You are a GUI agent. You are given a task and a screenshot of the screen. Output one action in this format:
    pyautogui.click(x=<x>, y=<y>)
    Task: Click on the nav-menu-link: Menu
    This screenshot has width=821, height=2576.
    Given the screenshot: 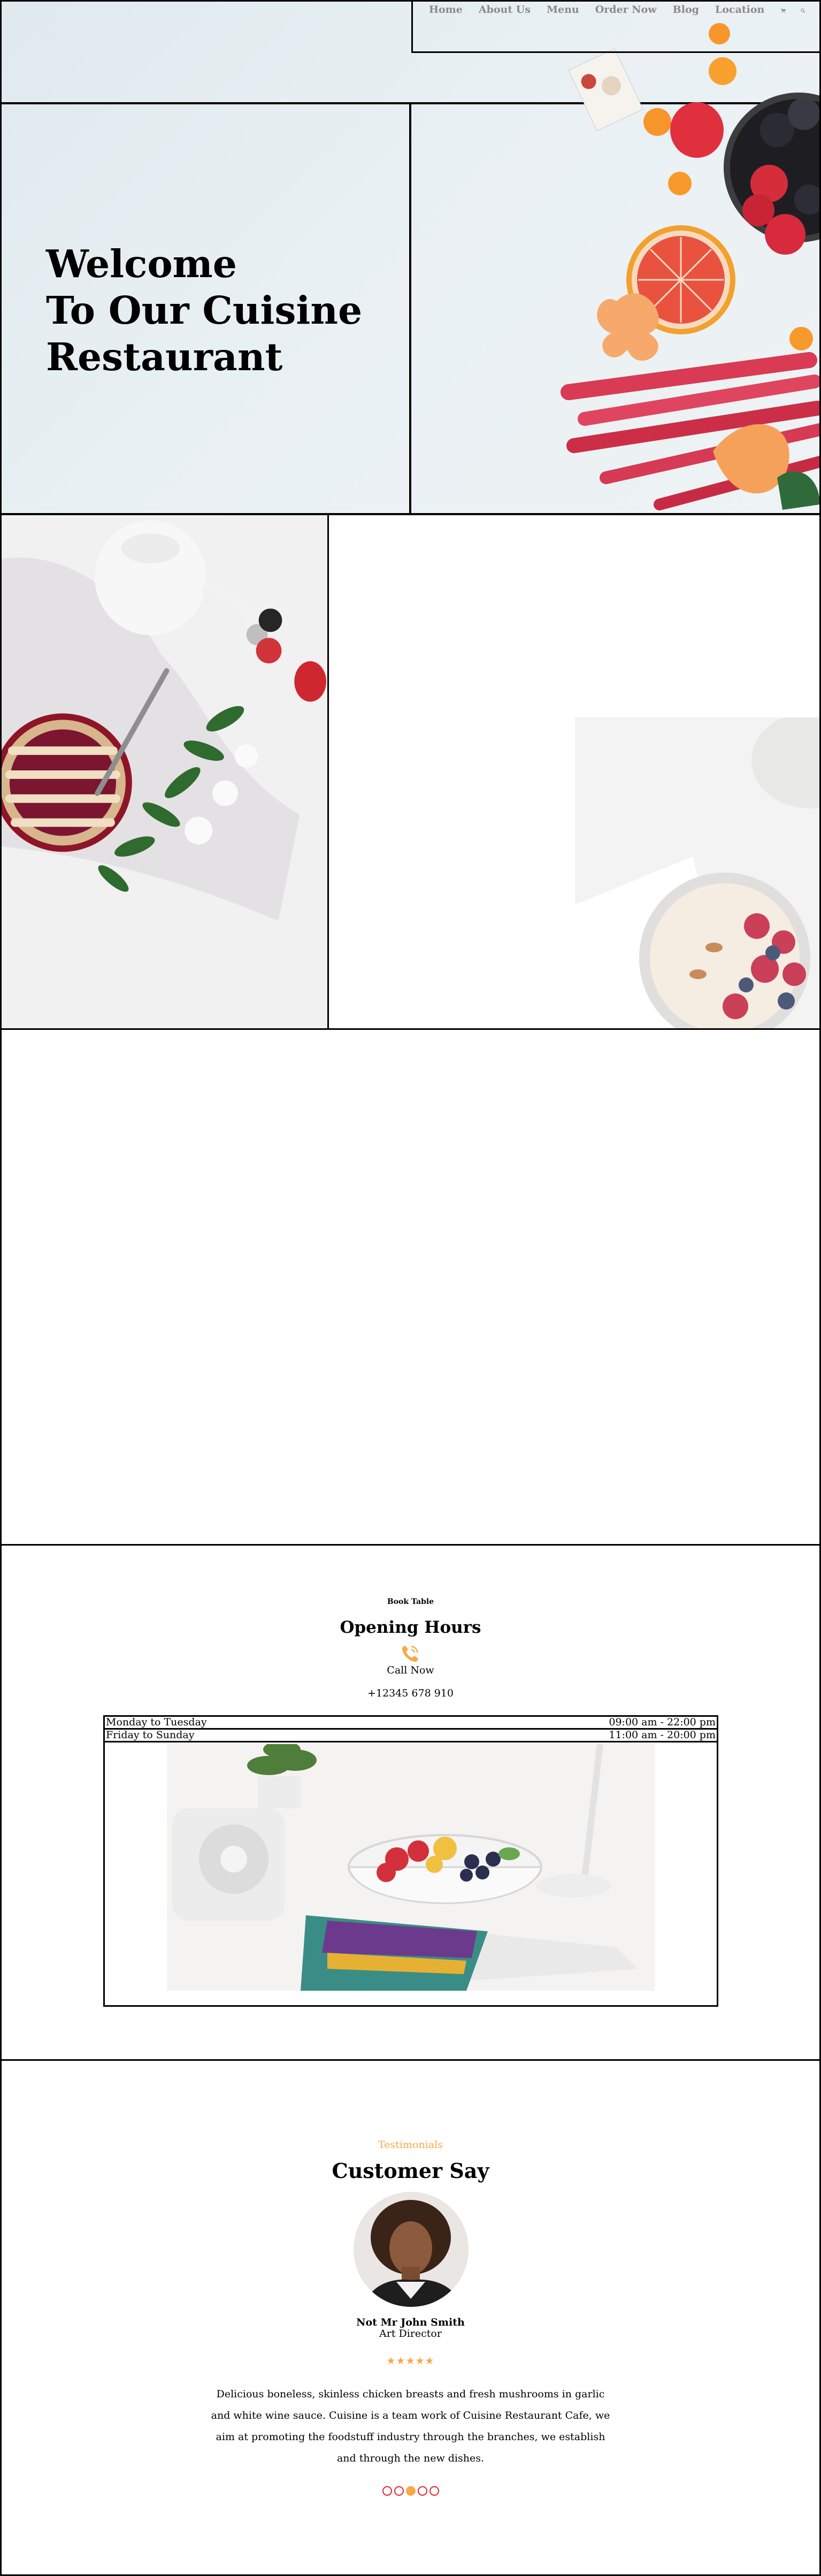 What is the action you would take?
    pyautogui.click(x=563, y=10)
    